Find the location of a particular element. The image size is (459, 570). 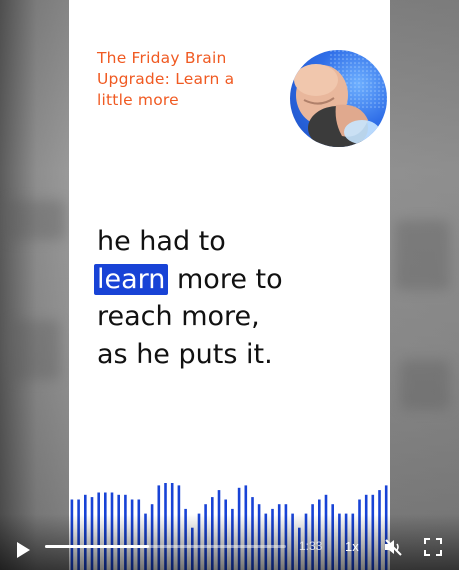

caption-text: more to is located at coordinates (230, 279).